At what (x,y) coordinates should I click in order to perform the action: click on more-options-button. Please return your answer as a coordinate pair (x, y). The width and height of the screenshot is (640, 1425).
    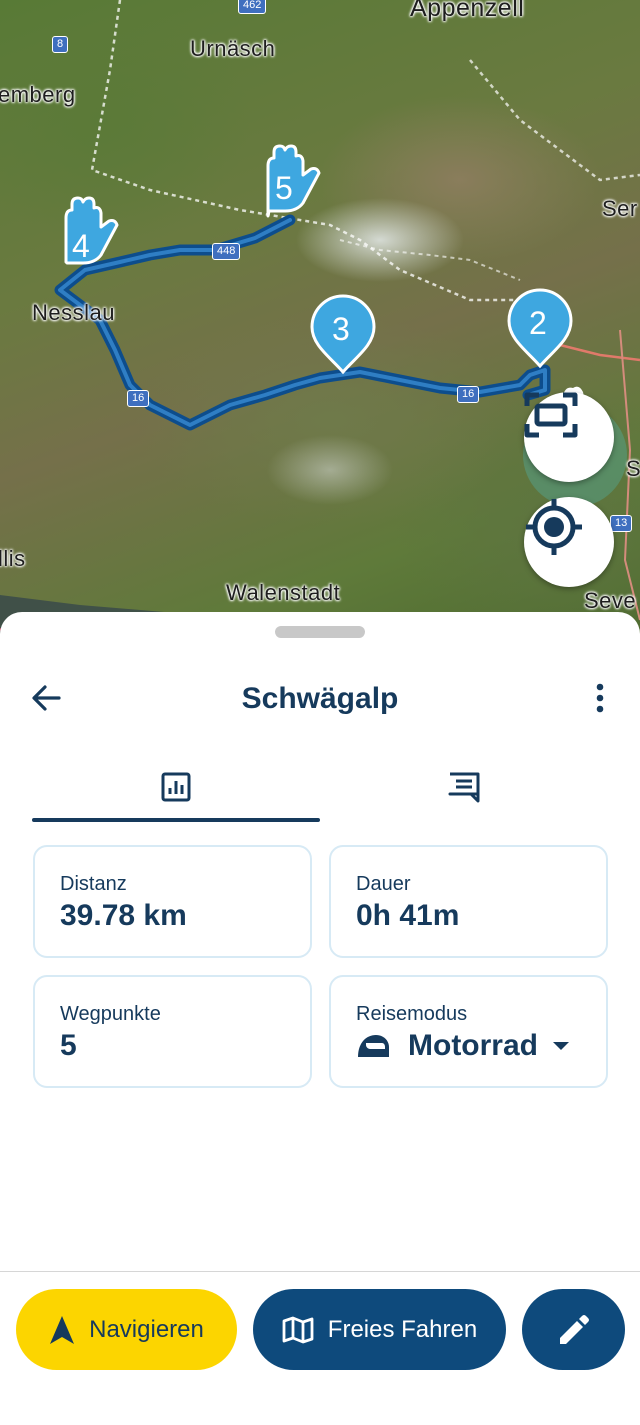
    Looking at the image, I should click on (600, 698).